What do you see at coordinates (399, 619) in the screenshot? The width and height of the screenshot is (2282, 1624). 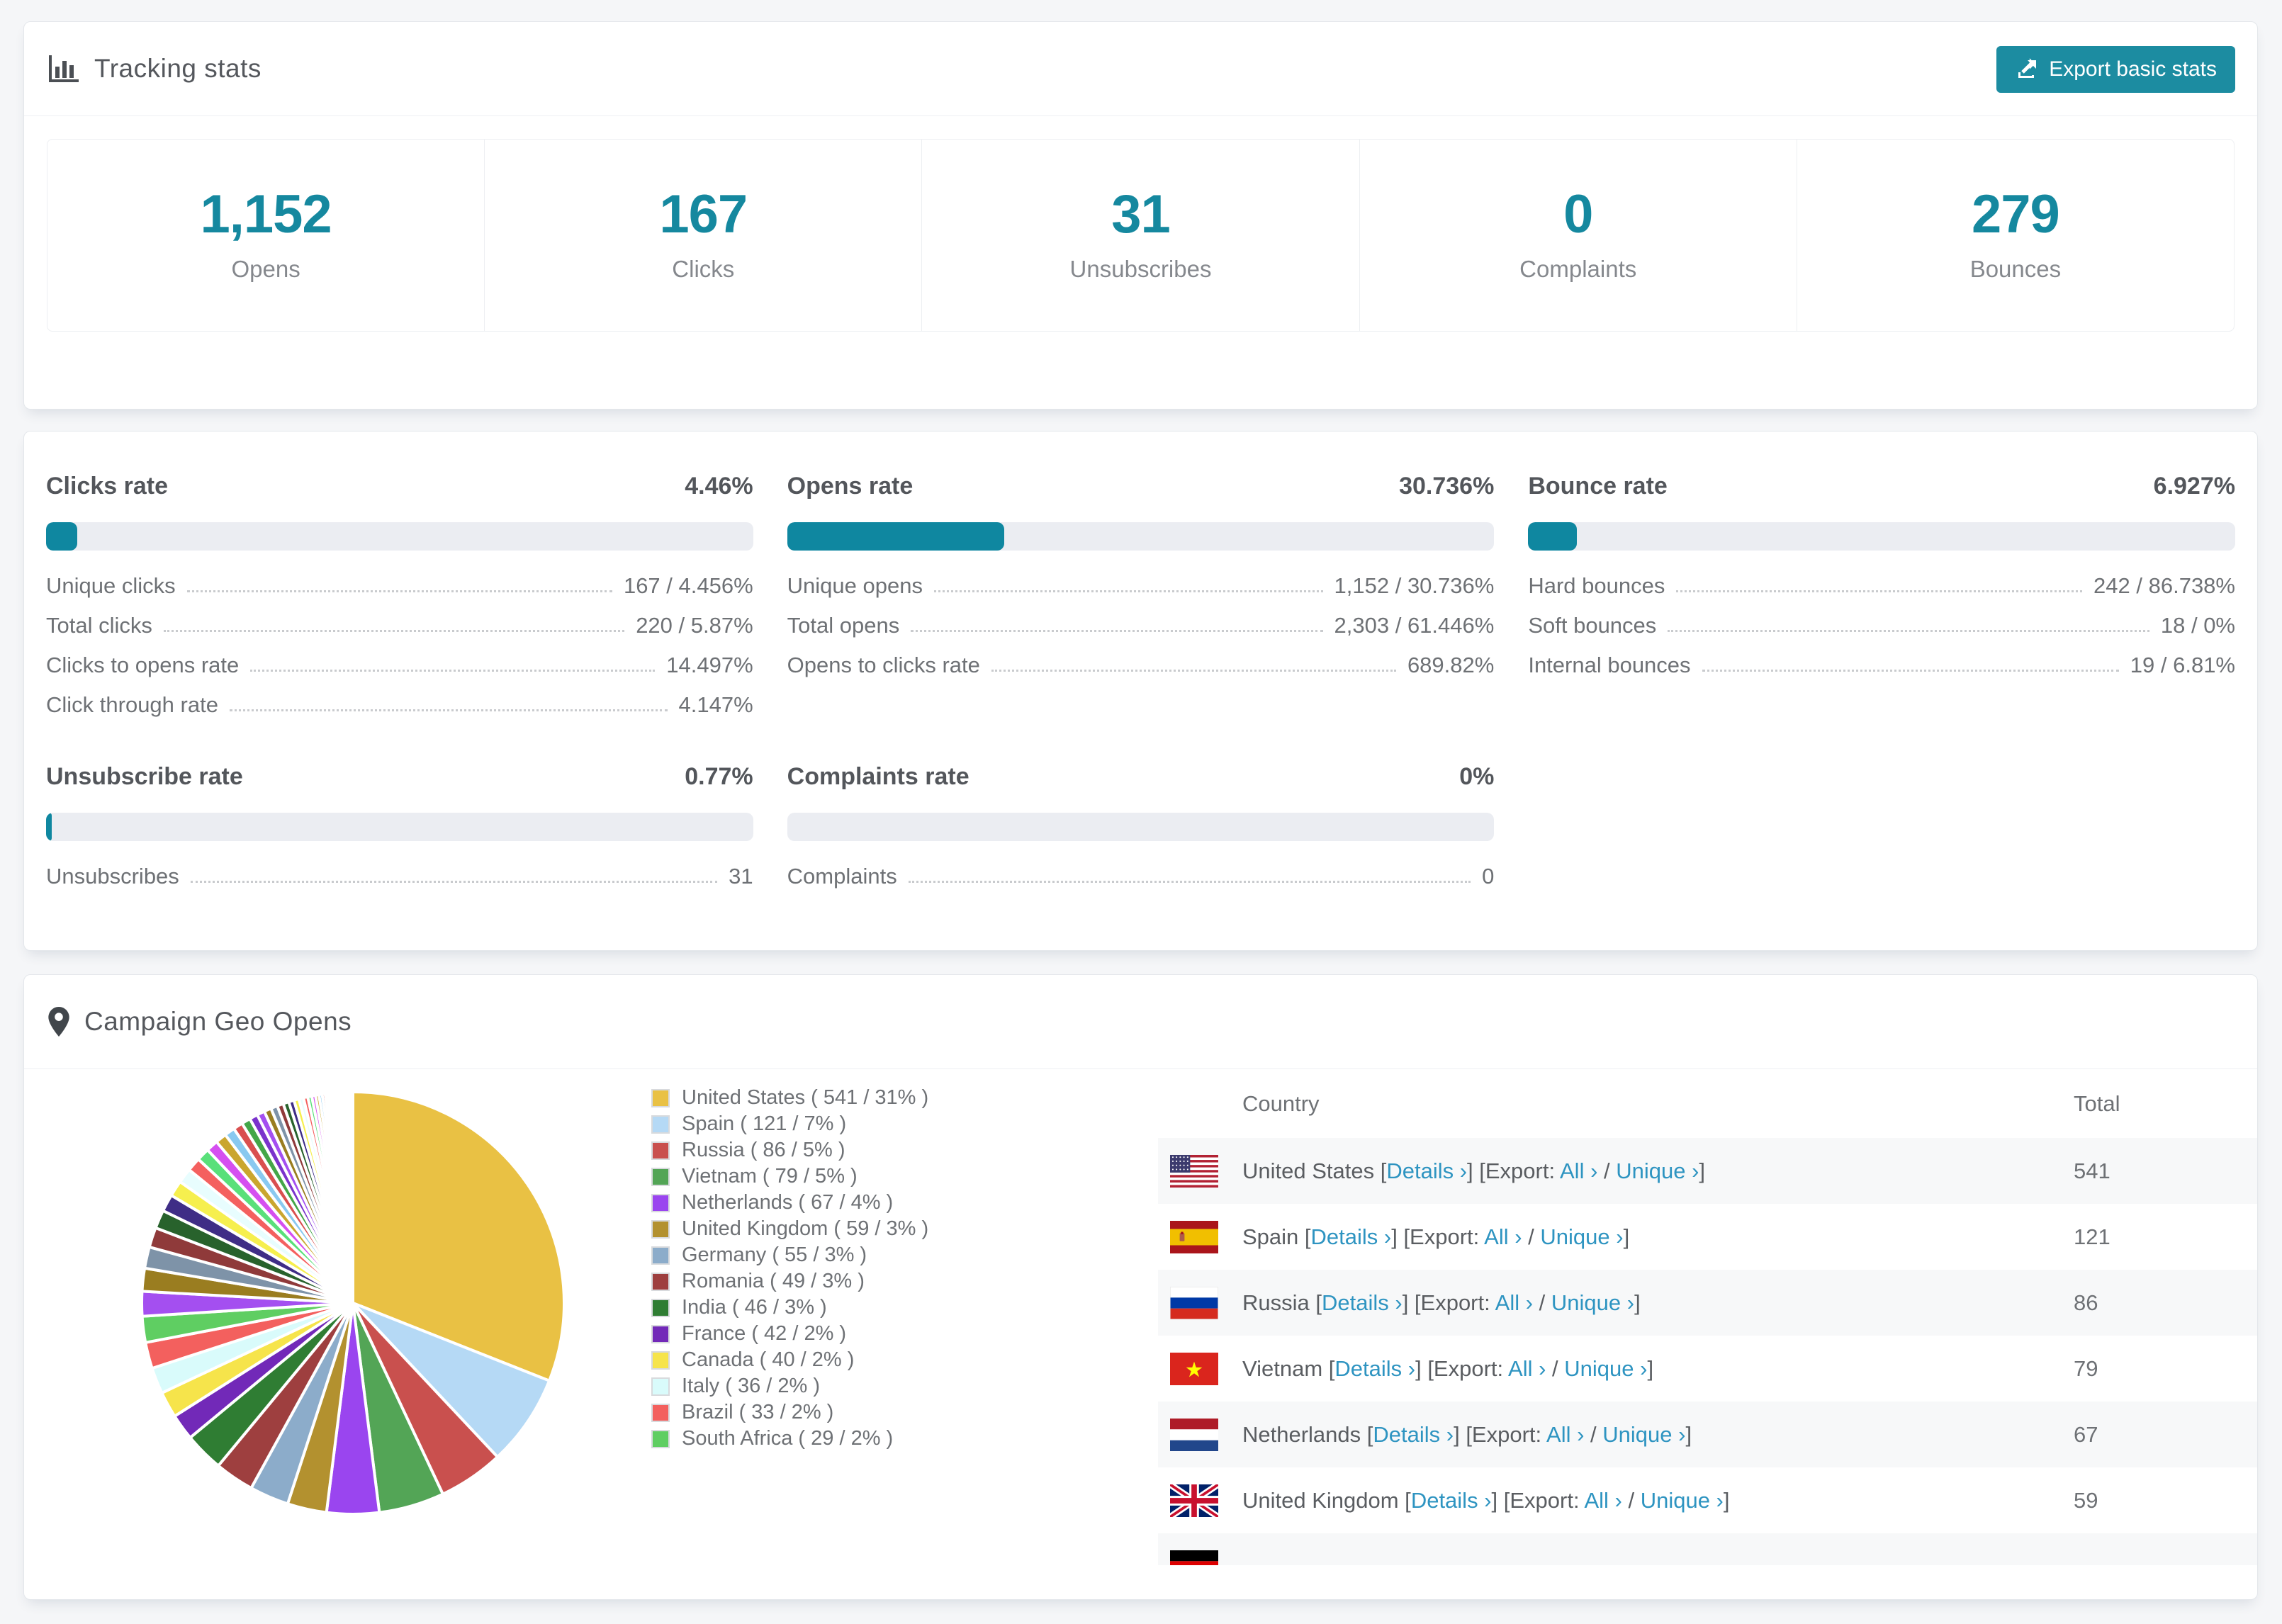 I see `rate-row: Total clicks 220 / 5.87%` at bounding box center [399, 619].